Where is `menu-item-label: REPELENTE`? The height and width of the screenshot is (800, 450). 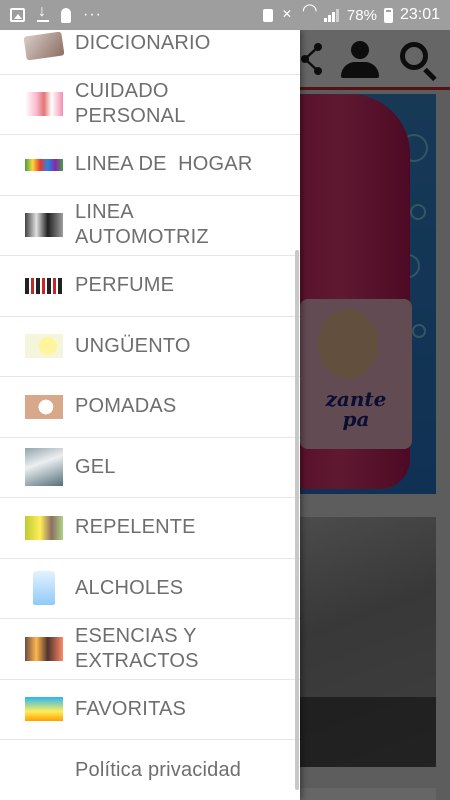 menu-item-label: REPELENTE is located at coordinates (135, 527).